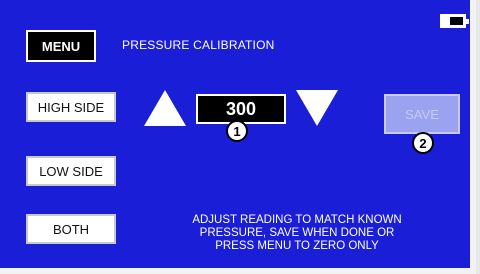 The width and height of the screenshot is (480, 274). What do you see at coordinates (61, 46) in the screenshot?
I see `menu-button: MENU` at bounding box center [61, 46].